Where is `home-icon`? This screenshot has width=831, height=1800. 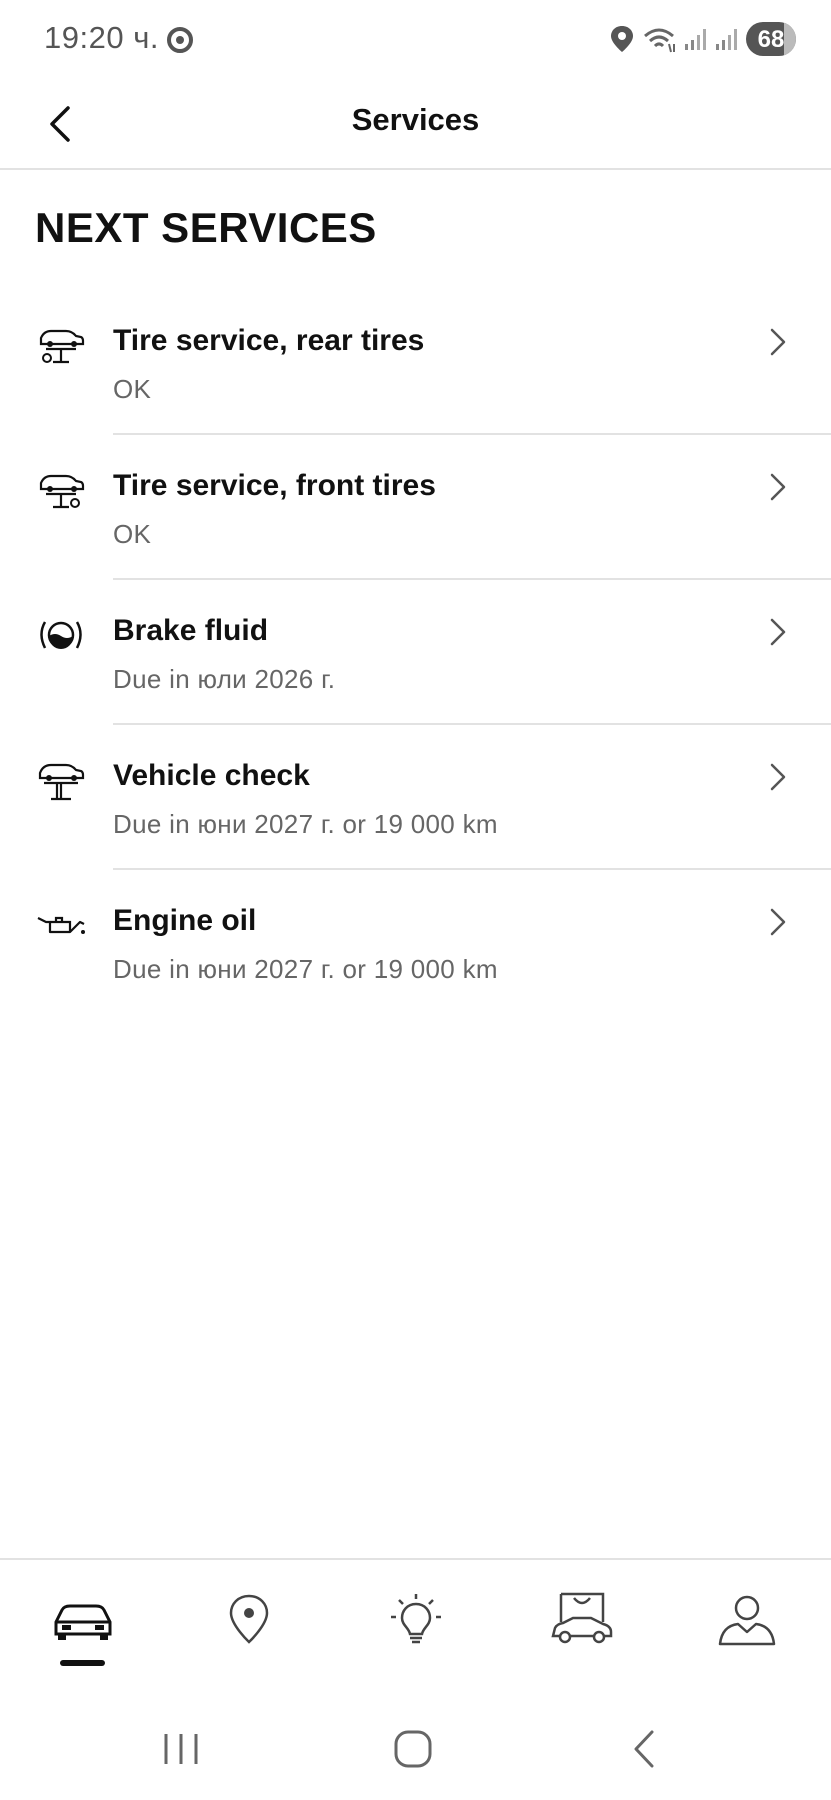
home-icon is located at coordinates (413, 1749).